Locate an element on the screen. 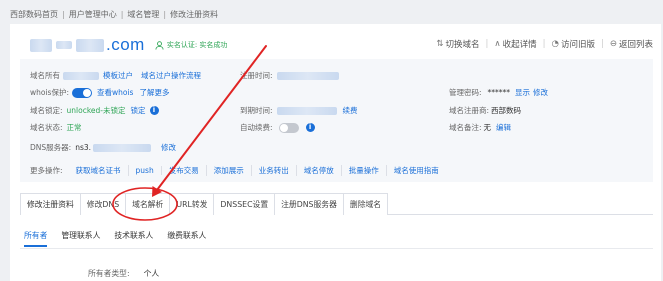 Image resolution: width=663 pixels, height=281 pixels. blurred-dns is located at coordinates (122, 147).